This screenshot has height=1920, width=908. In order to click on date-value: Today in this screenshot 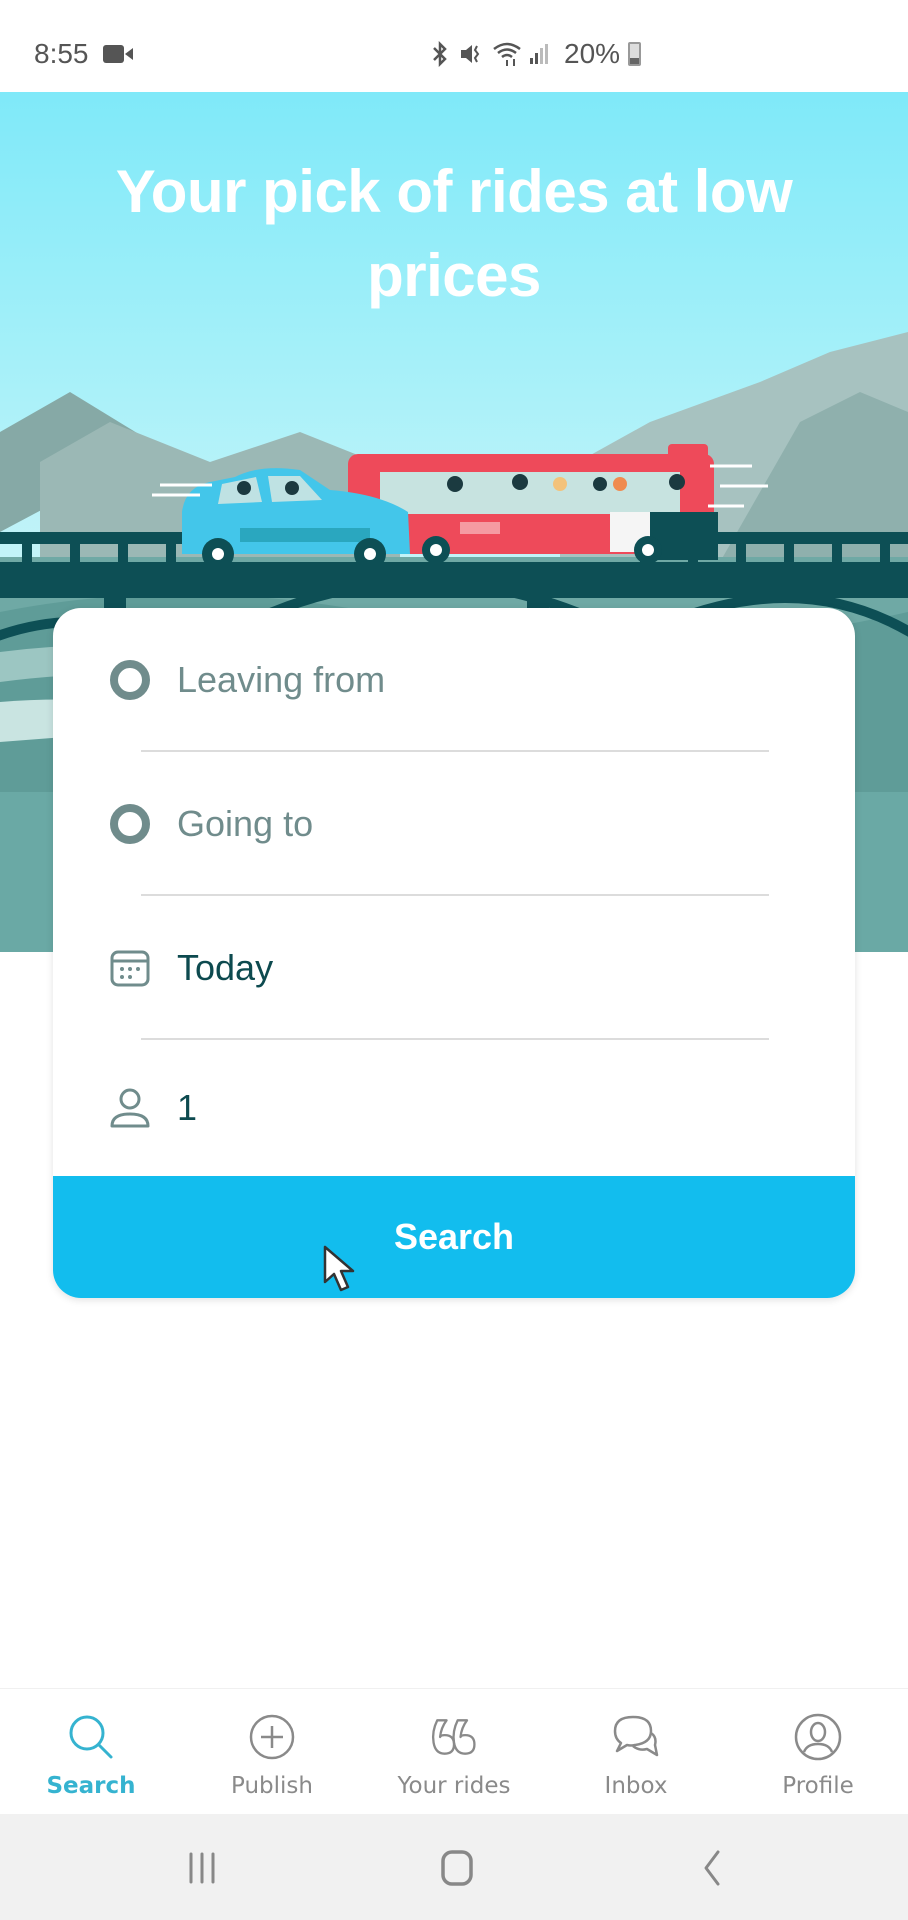, I will do `click(225, 967)`.